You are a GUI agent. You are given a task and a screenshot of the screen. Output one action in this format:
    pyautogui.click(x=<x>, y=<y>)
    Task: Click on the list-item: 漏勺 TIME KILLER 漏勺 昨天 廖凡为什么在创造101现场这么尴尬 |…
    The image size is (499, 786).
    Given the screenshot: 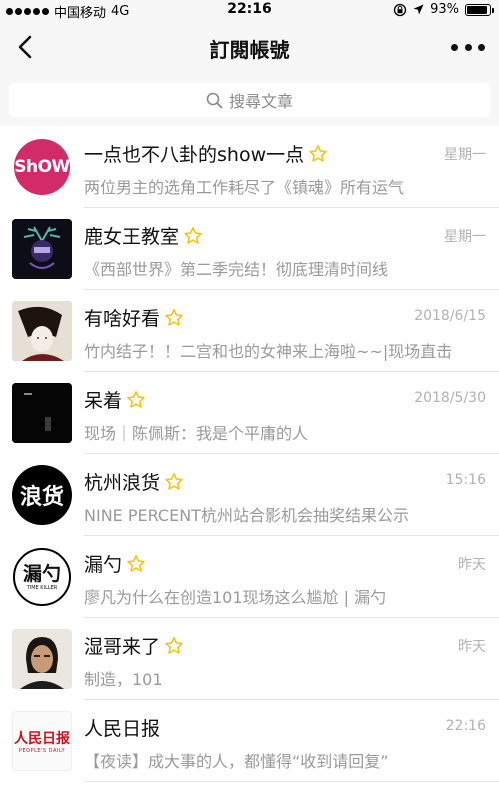 What is the action you would take?
    pyautogui.click(x=249, y=577)
    